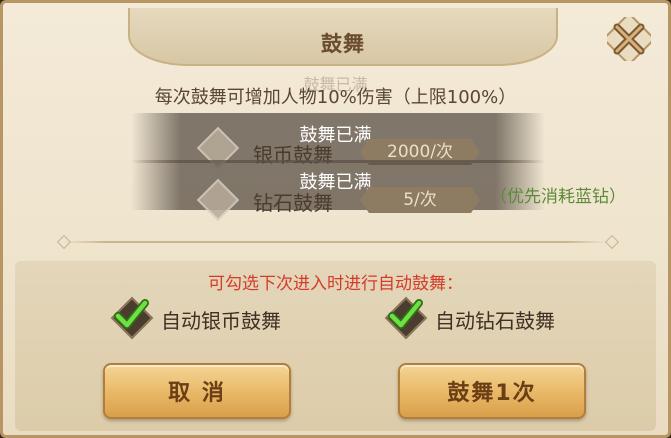 The image size is (671, 438). Describe the element at coordinates (343, 44) in the screenshot. I see `dialog-title: 鼓舞` at that location.